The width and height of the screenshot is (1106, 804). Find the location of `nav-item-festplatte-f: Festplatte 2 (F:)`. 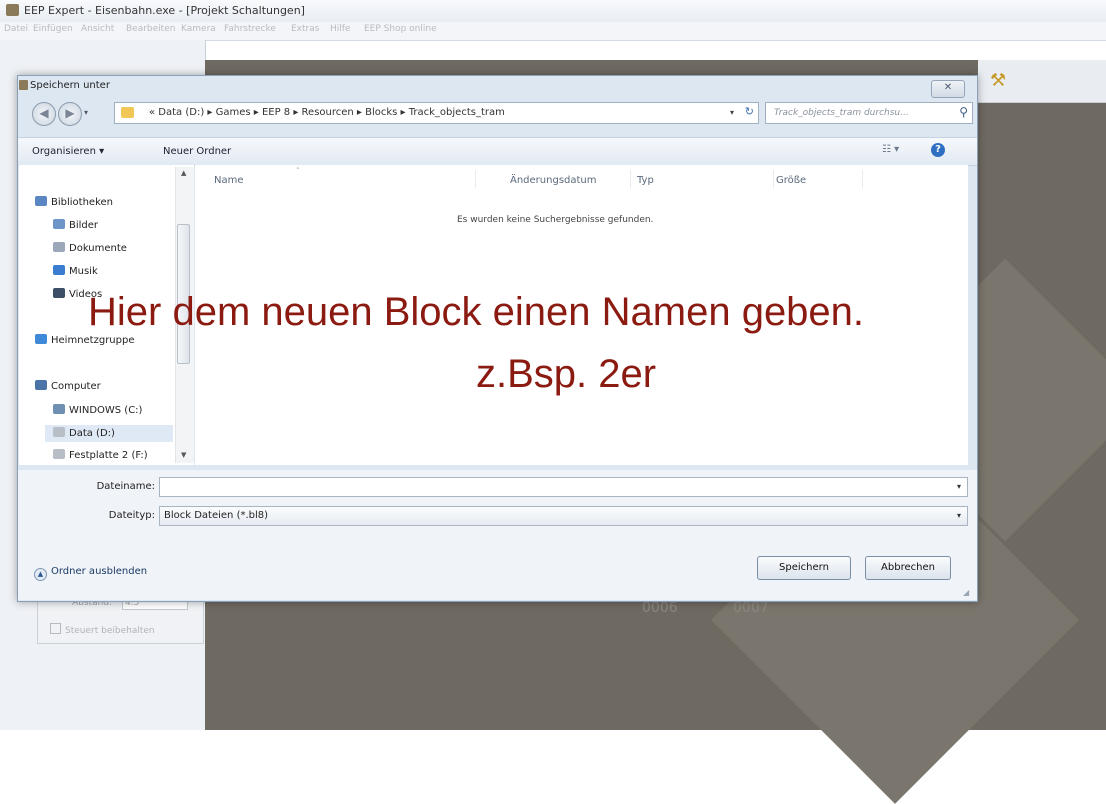

nav-item-festplatte-f: Festplatte 2 (F:) is located at coordinates (100, 455).